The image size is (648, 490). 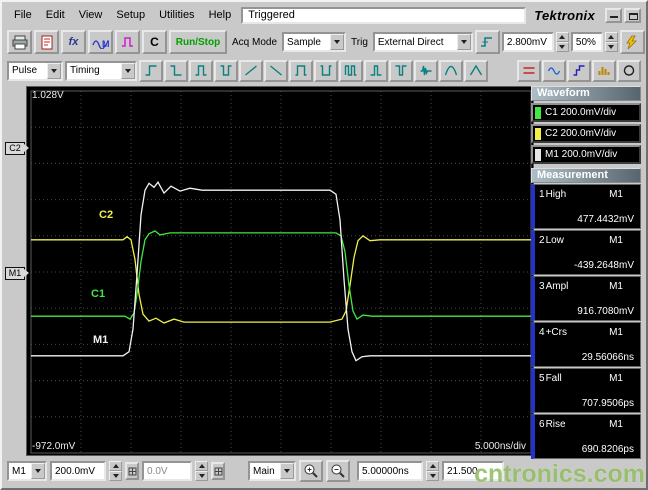 I want to click on view-dropdown-arrow-icon, so click(x=287, y=471).